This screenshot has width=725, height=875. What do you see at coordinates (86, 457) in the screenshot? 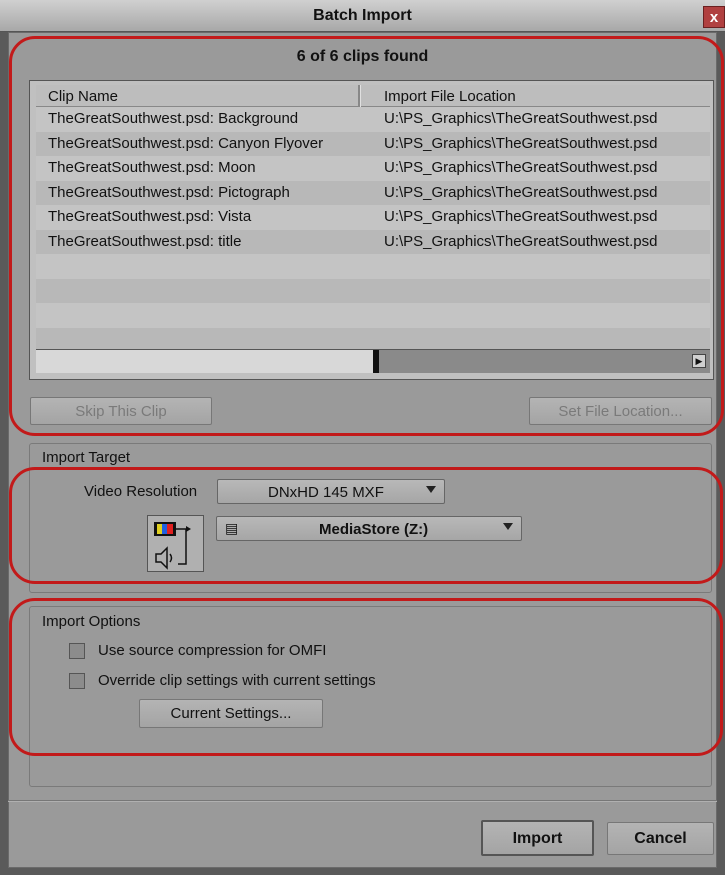
I see `import-target-label: Import Target` at bounding box center [86, 457].